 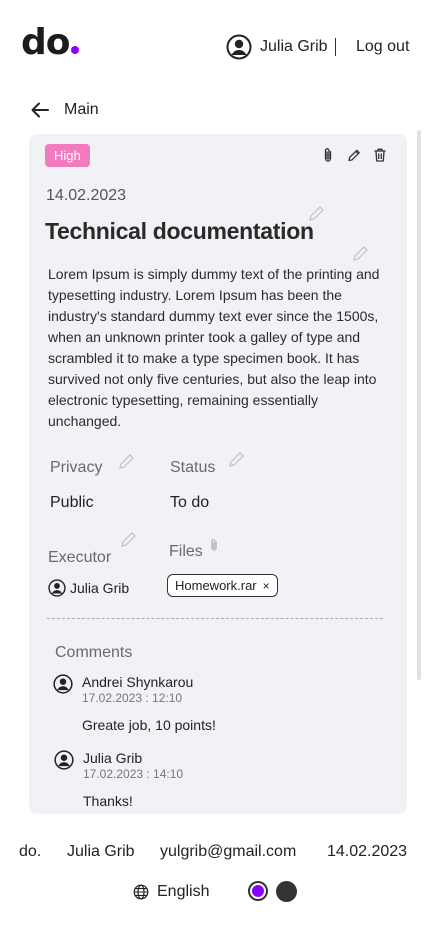 I want to click on status-value: To do, so click(x=190, y=502).